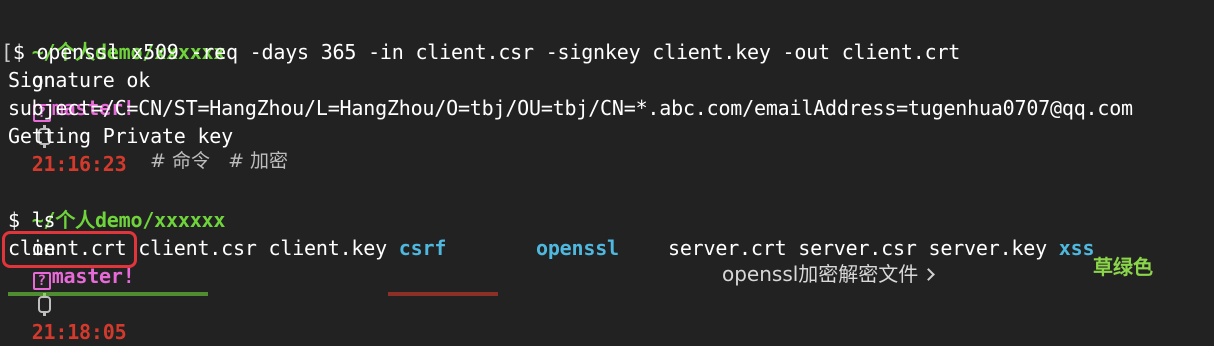 This screenshot has height=346, width=1214. Describe the element at coordinates (69, 249) in the screenshot. I see `highlight-box` at that location.